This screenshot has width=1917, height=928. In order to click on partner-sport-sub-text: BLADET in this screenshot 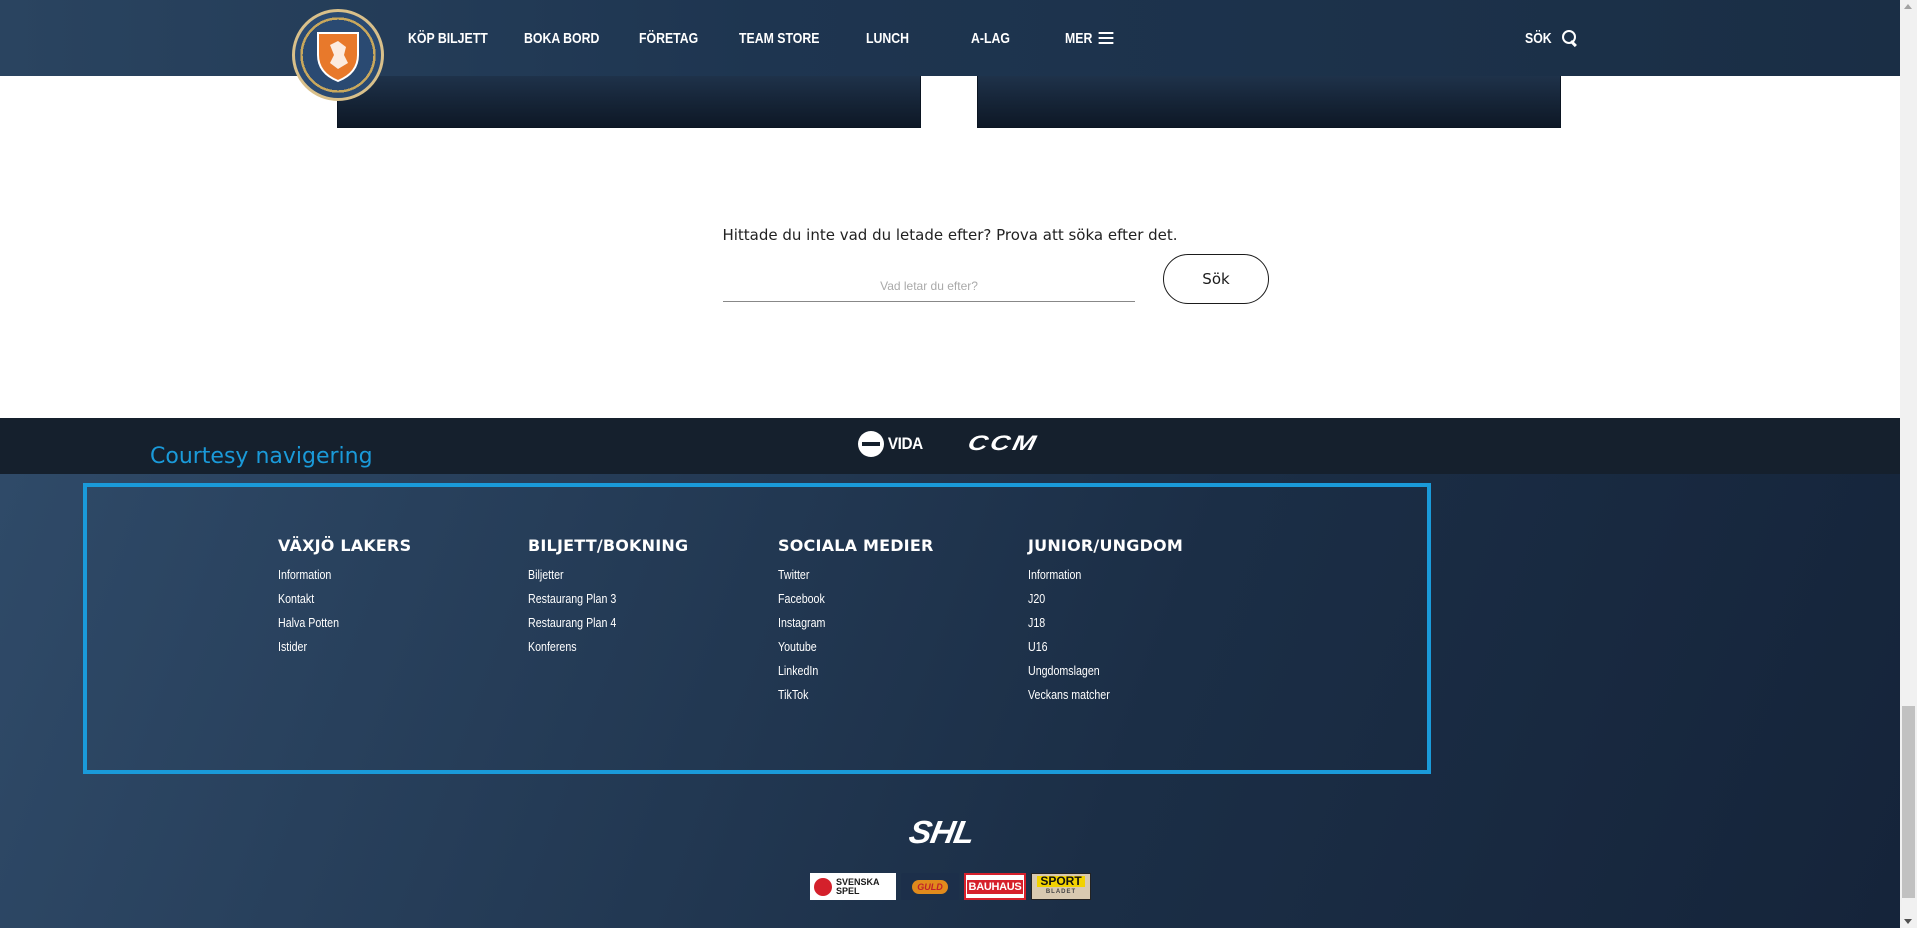, I will do `click(1061, 891)`.